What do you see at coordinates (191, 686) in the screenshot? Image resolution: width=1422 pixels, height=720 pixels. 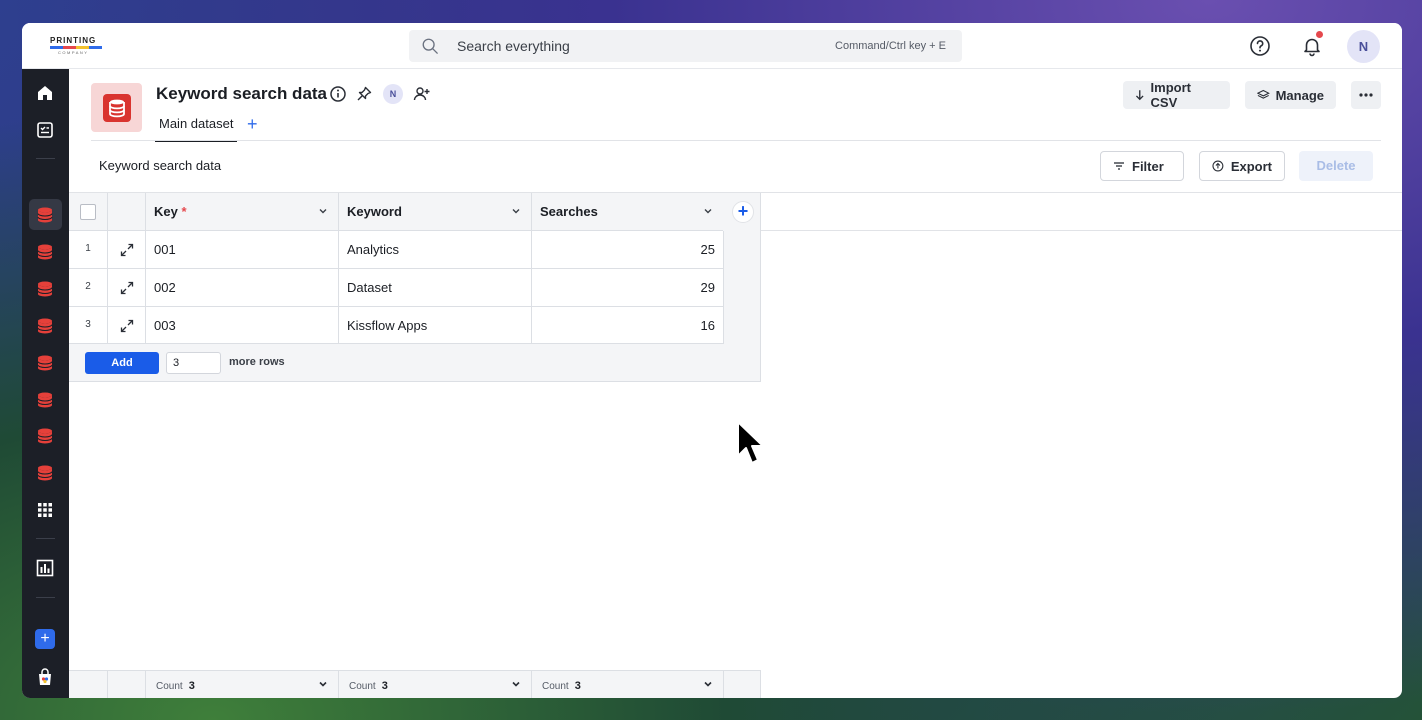 I see `aggregate-value: 3` at bounding box center [191, 686].